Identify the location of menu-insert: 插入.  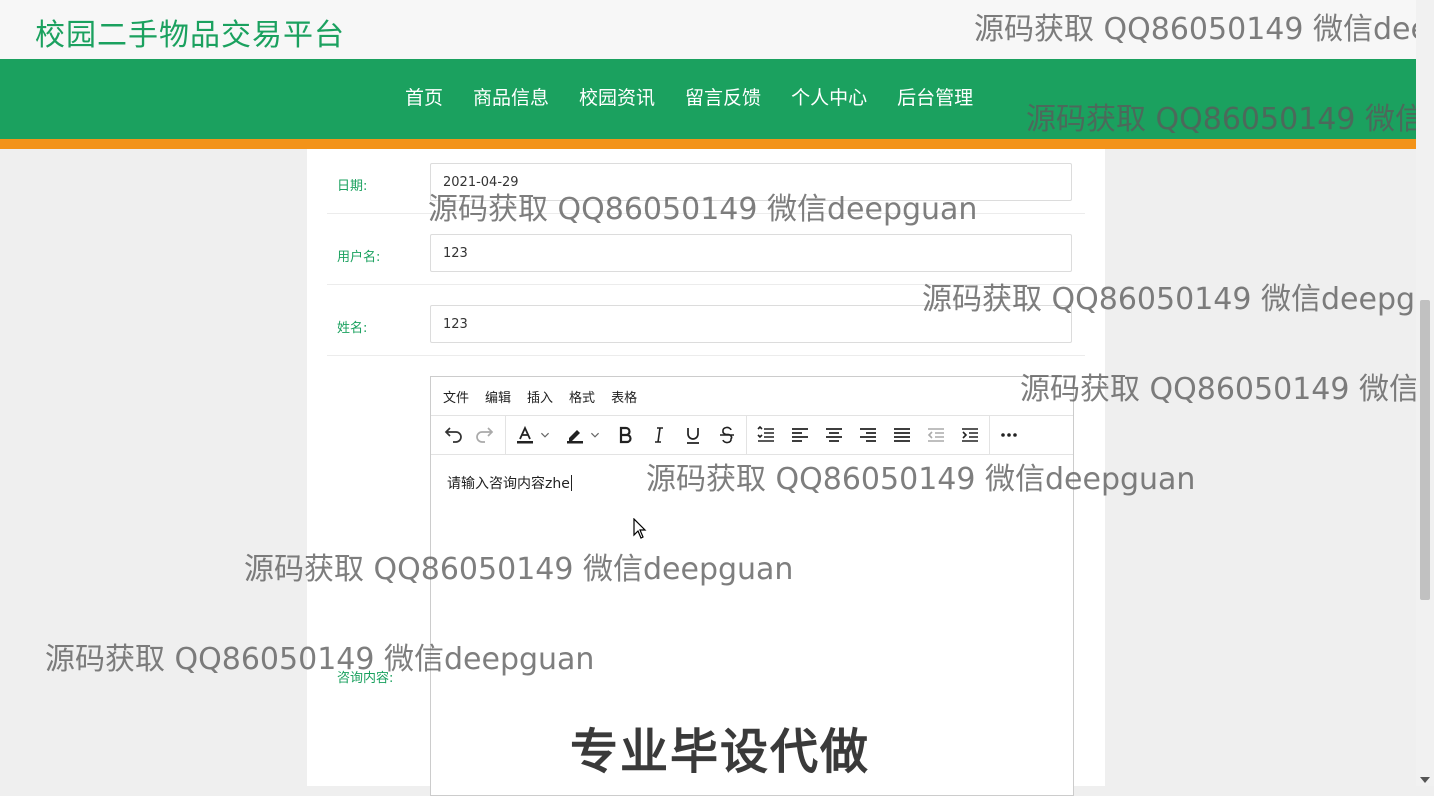
(540, 396).